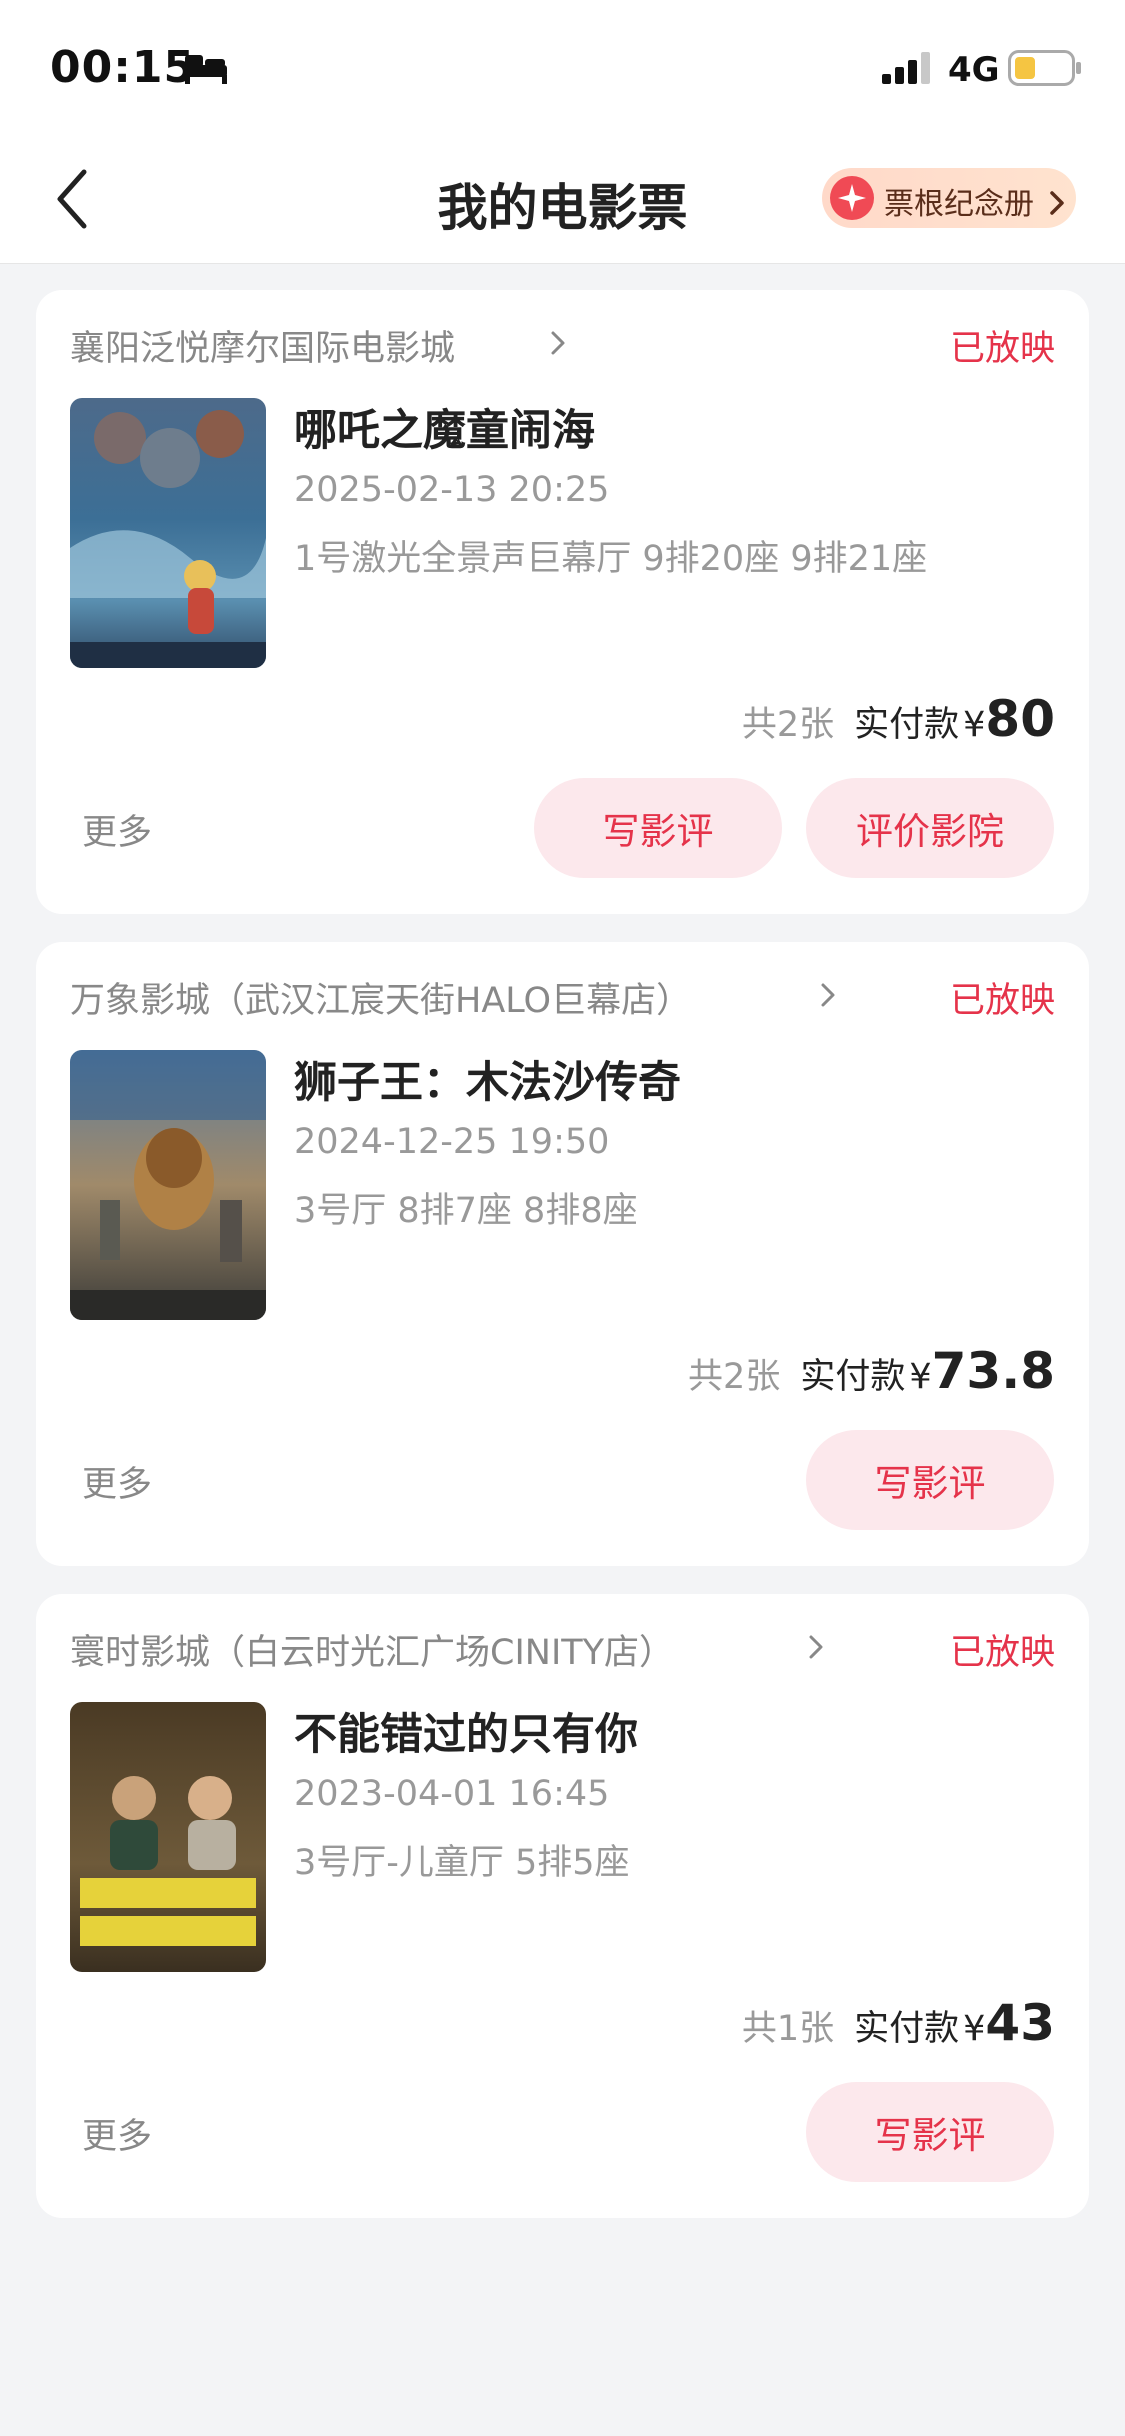 This screenshot has width=1125, height=2436. Describe the element at coordinates (562, 199) in the screenshot. I see `nav-bar: 我的电影票 票根纪念册` at that location.